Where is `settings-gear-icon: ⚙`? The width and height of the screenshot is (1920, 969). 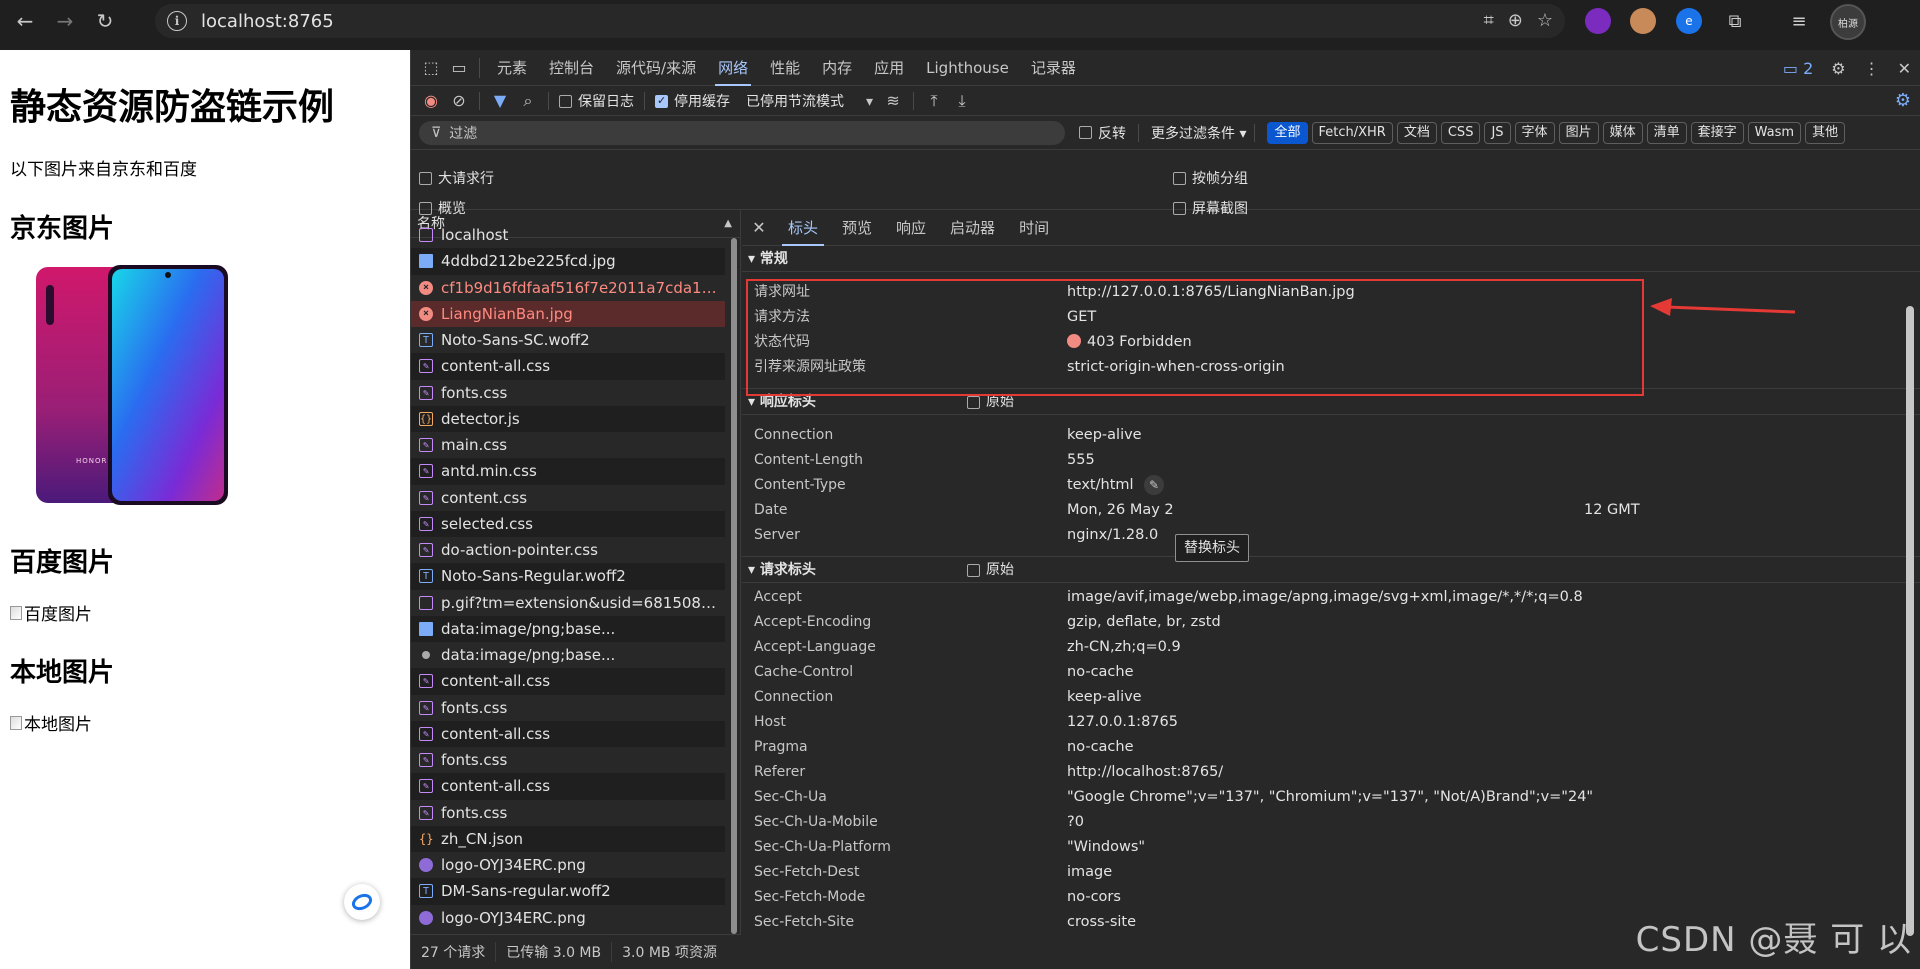
settings-gear-icon: ⚙ is located at coordinates (1838, 68).